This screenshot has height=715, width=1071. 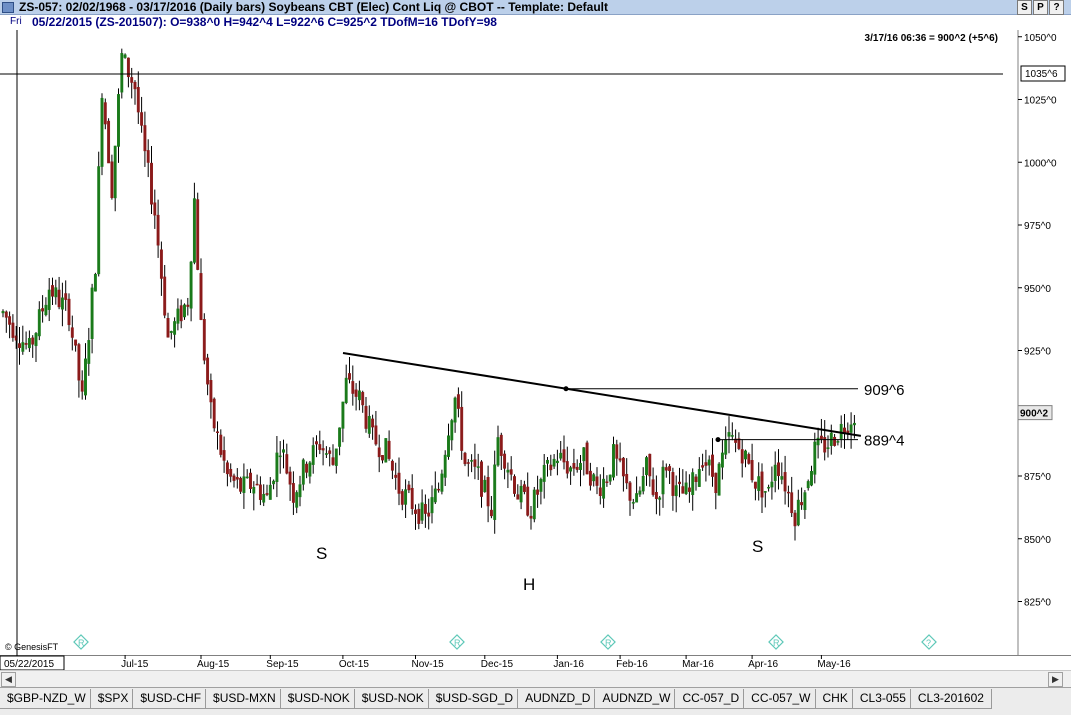 What do you see at coordinates (632, 664) in the screenshot?
I see `x-tick-label: Feb-16` at bounding box center [632, 664].